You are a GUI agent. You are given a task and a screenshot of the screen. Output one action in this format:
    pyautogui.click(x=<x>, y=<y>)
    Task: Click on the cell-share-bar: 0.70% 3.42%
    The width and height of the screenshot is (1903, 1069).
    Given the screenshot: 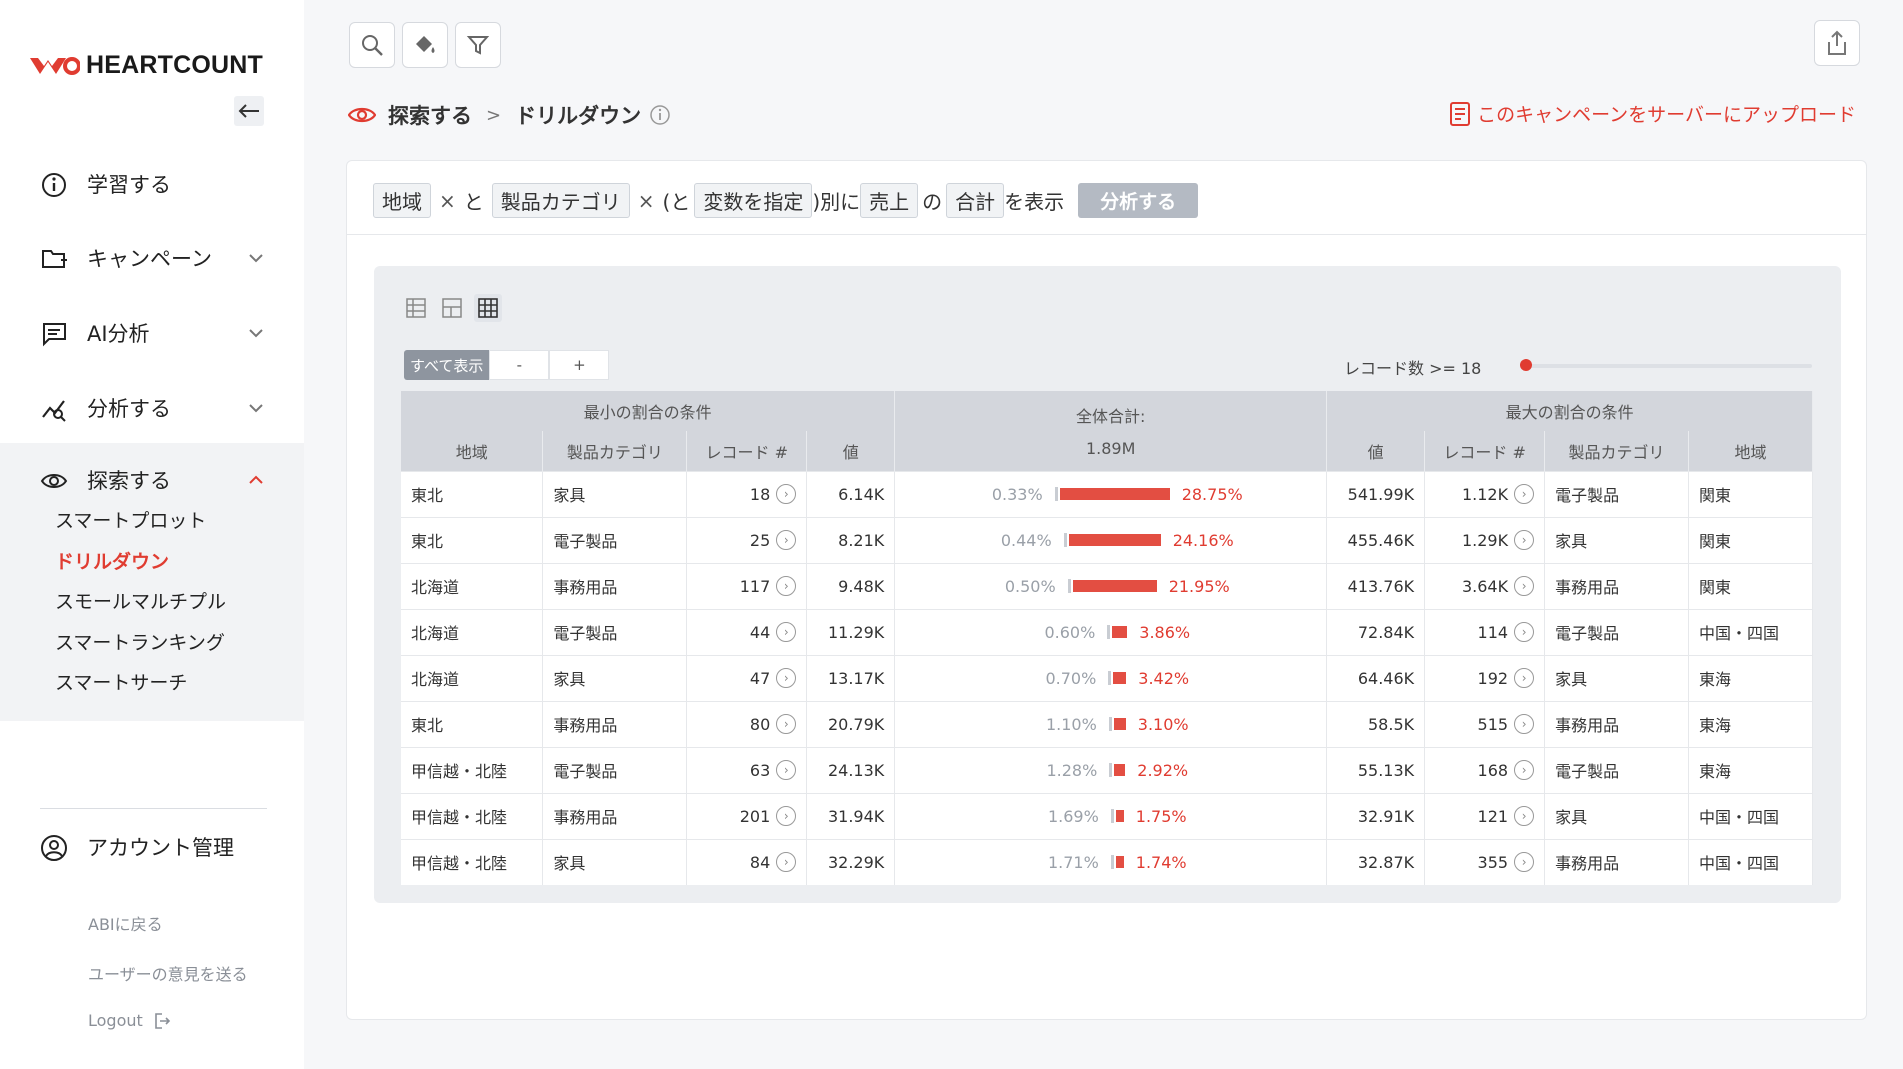 What is the action you would take?
    pyautogui.click(x=1111, y=677)
    